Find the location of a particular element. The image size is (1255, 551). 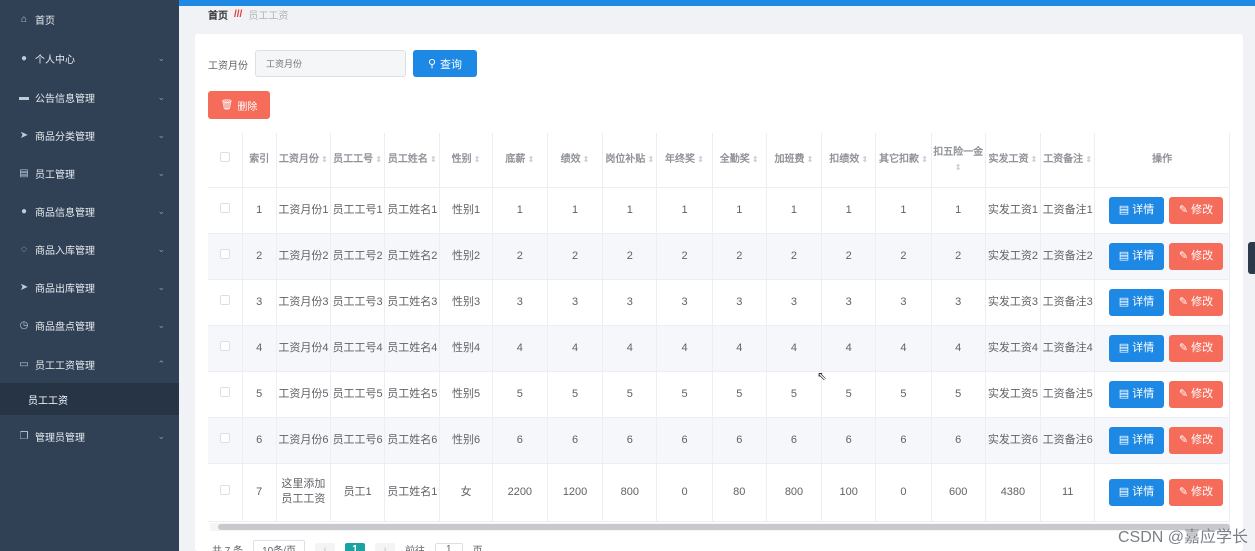

table-cell: 员工姓名6 is located at coordinates (412, 440).